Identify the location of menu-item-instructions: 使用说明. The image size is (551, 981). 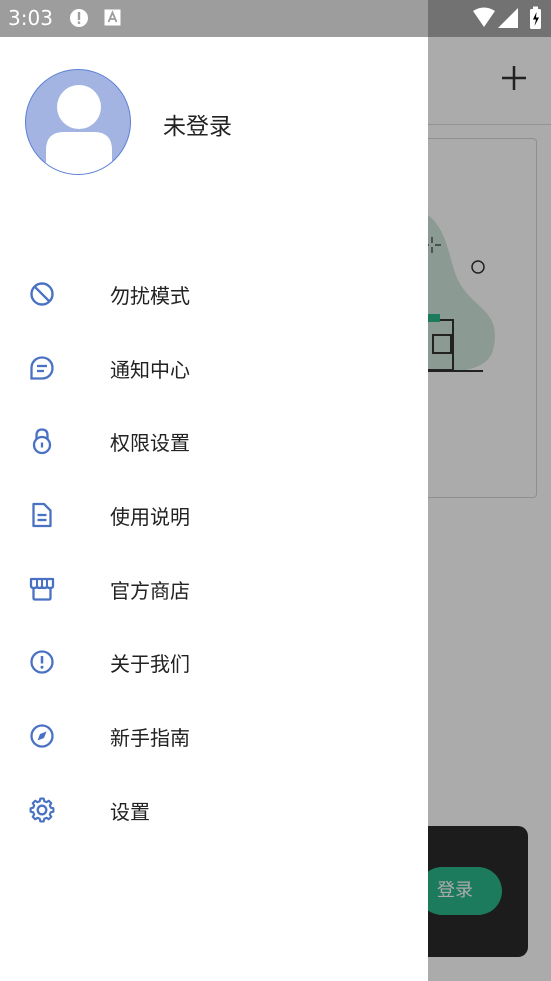
(214, 515).